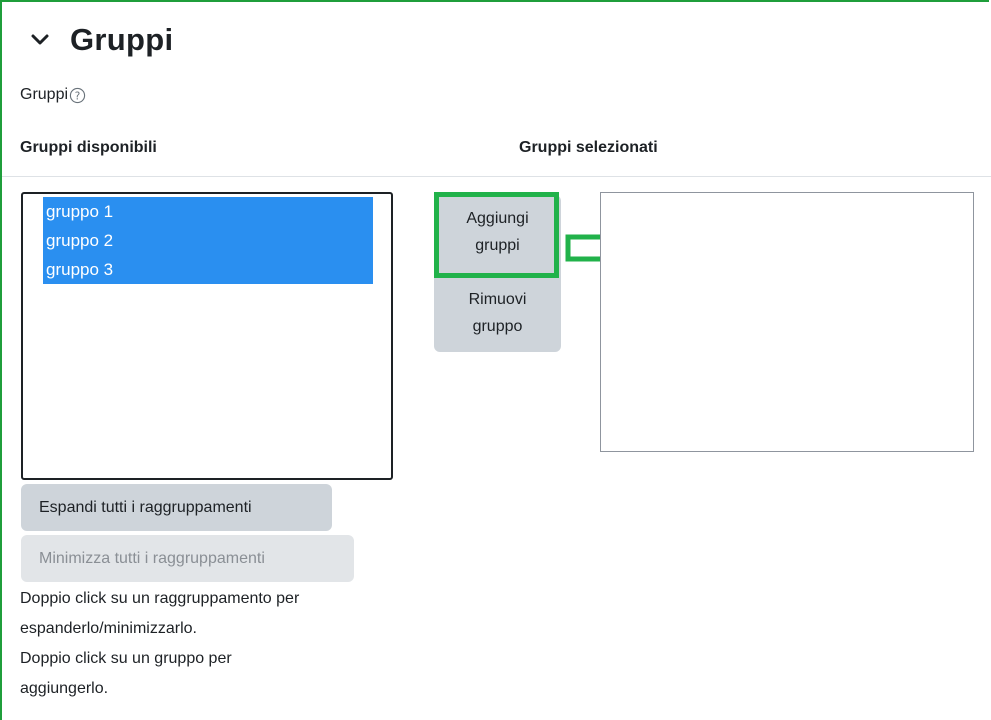 Image resolution: width=991 pixels, height=720 pixels. Describe the element at coordinates (108, 628) in the screenshot. I see `hint-text-line2: espanderlo/minimizzarlo.` at that location.